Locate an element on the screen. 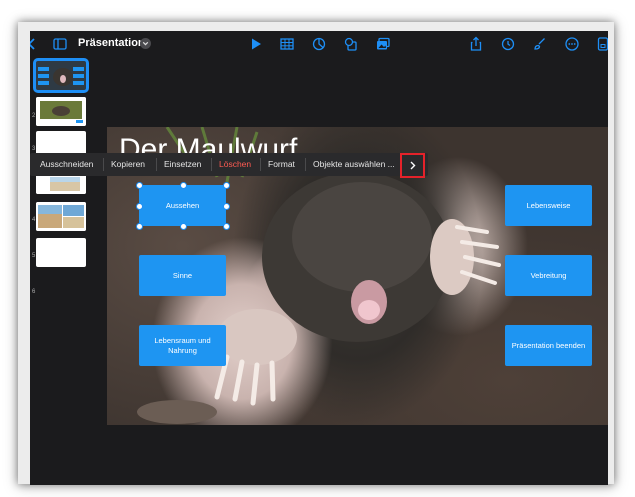 The width and height of the screenshot is (635, 497). slide-number: 5 is located at coordinates (34, 256).